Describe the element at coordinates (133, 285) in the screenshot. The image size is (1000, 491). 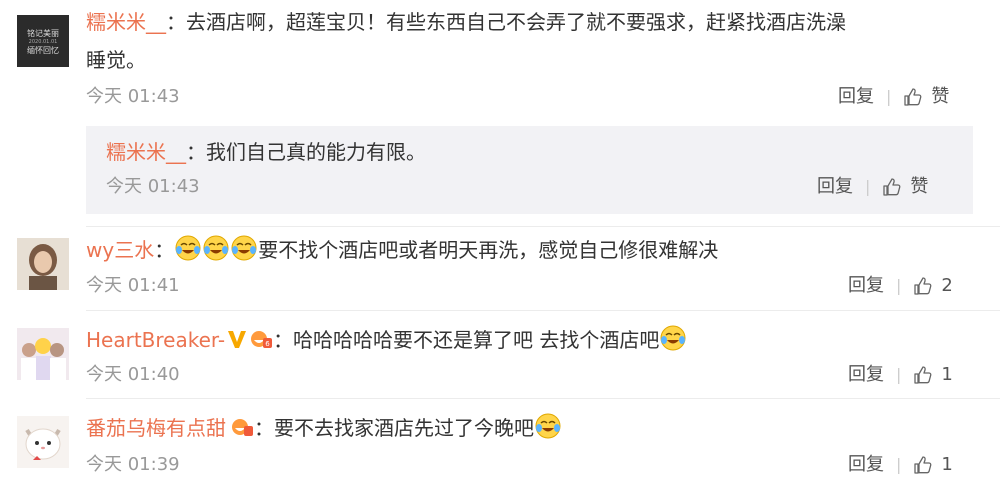
I see `timestamp: 今天 01:41` at that location.